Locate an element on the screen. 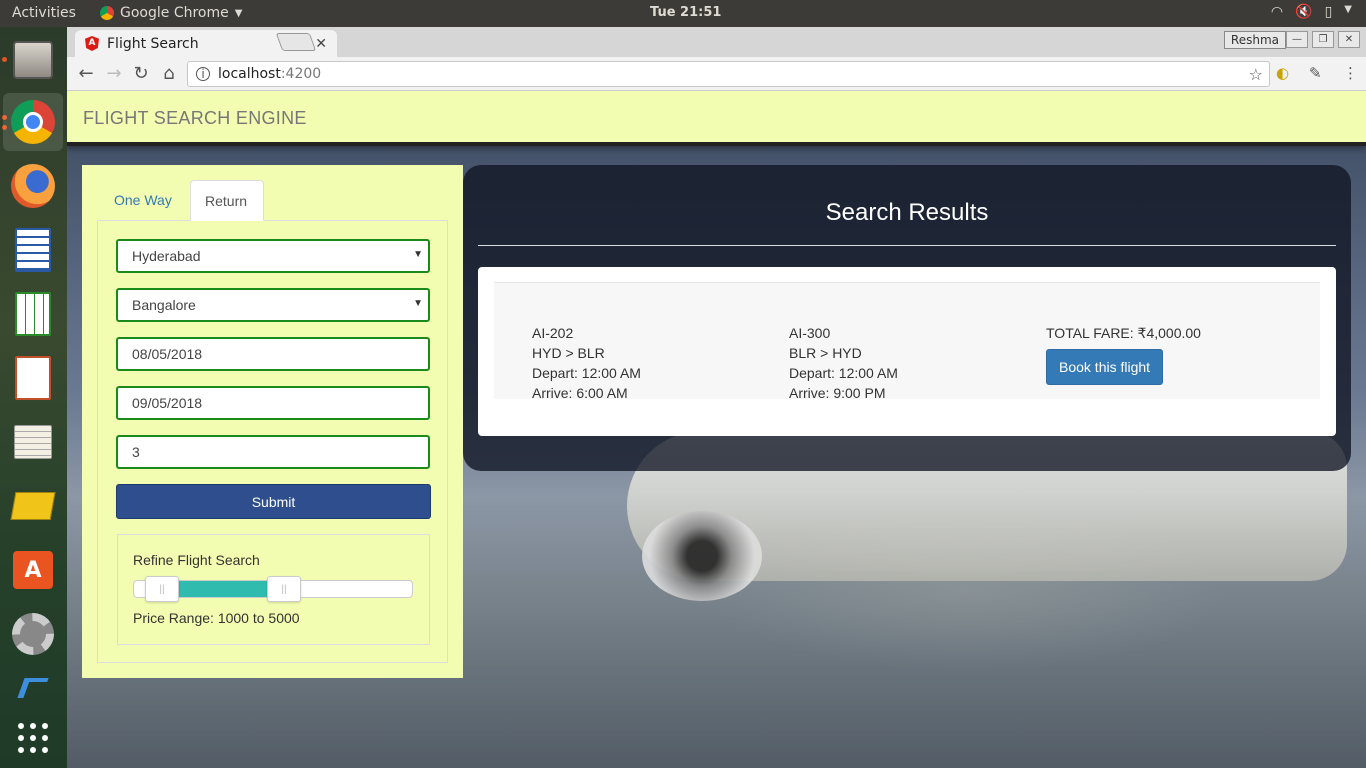  inbound-route: BLR > HYD is located at coordinates (825, 353).